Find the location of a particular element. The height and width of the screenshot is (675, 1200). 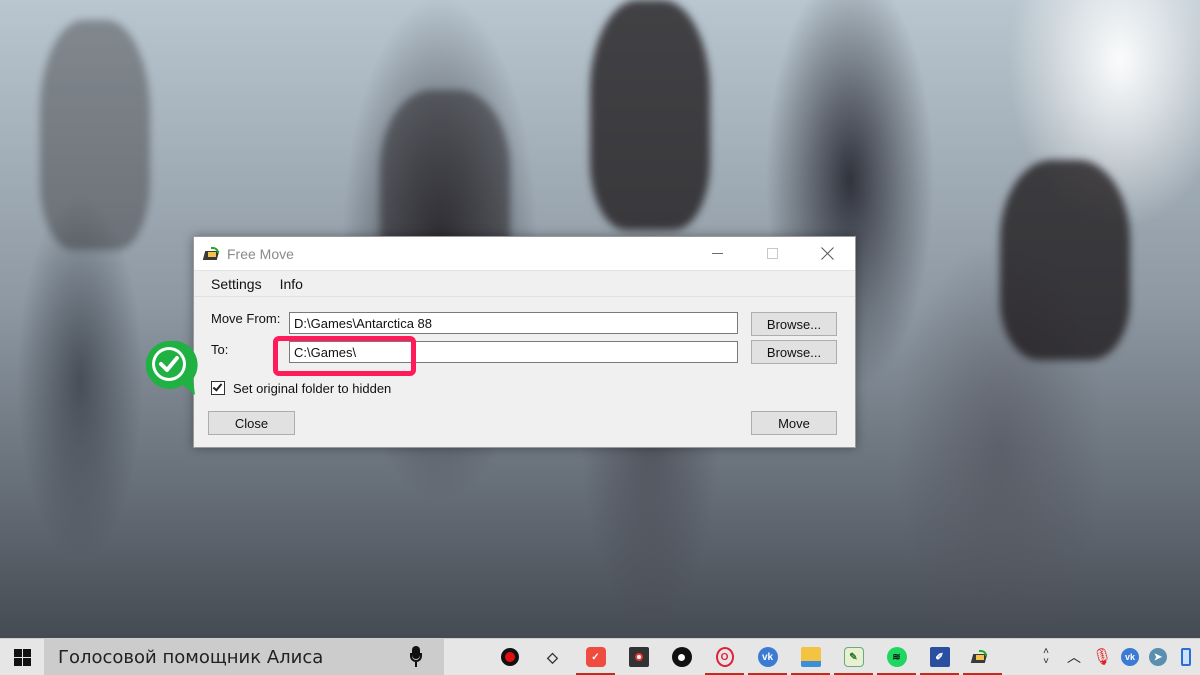

taskbar-app-paint: ✐ is located at coordinates (939, 657).